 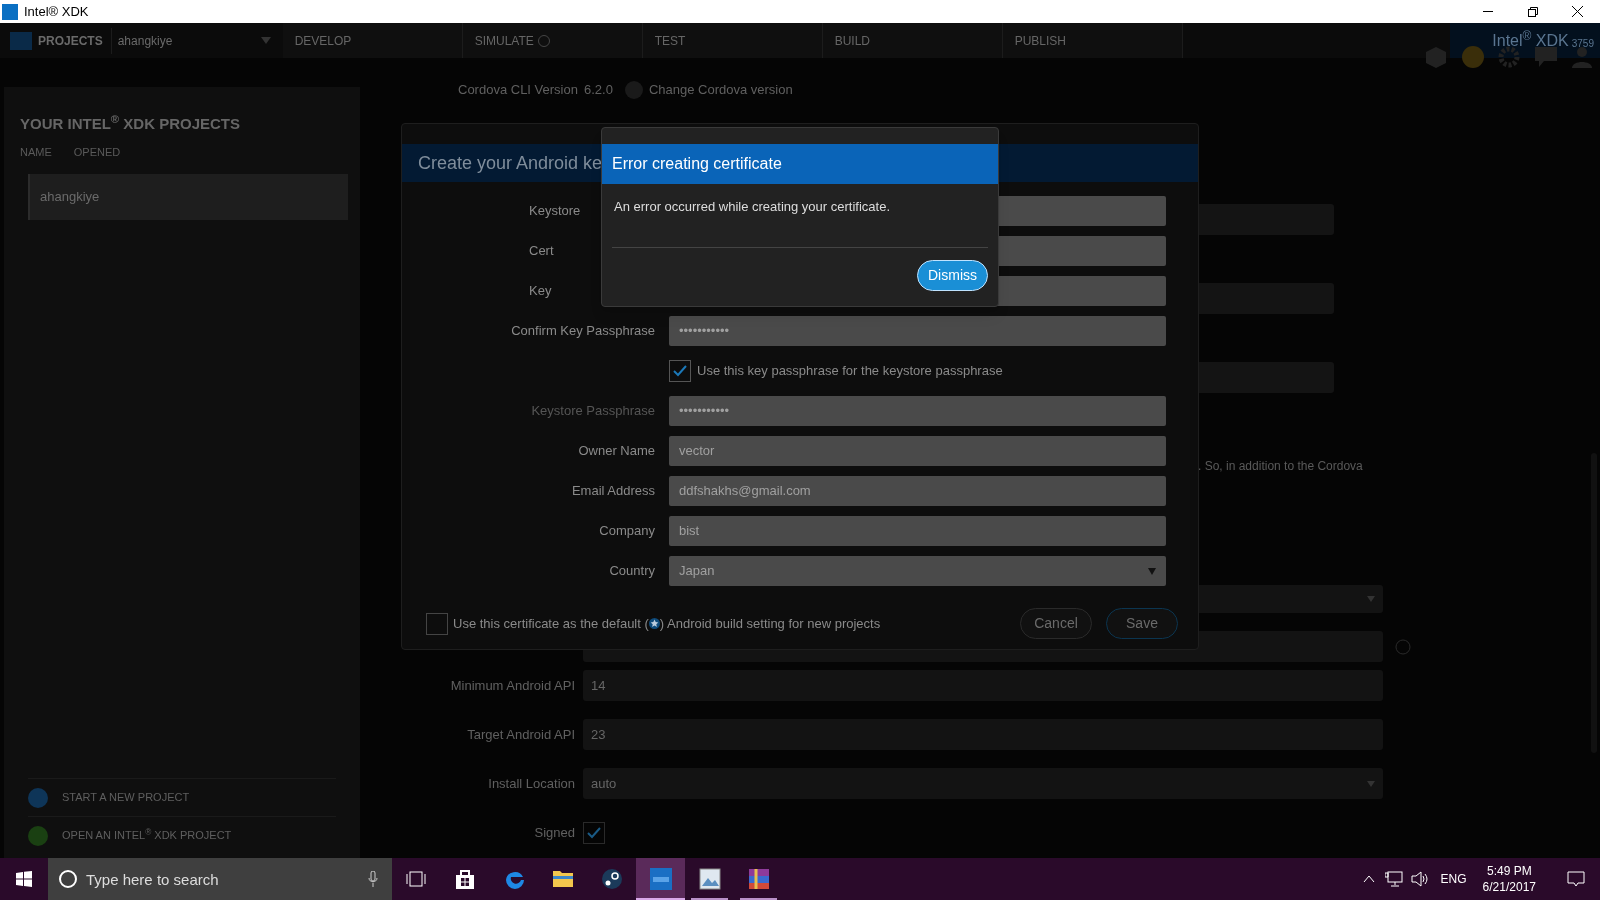 I want to click on app-icon, so click(x=10, y=11).